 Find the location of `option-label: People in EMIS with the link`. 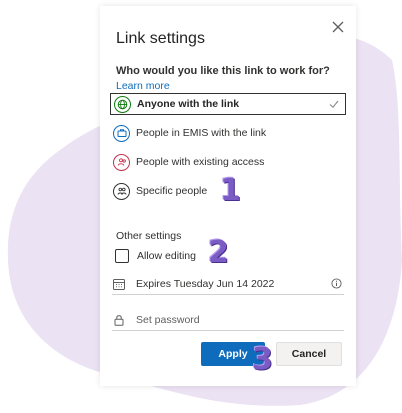

option-label: People in EMIS with the link is located at coordinates (201, 133).